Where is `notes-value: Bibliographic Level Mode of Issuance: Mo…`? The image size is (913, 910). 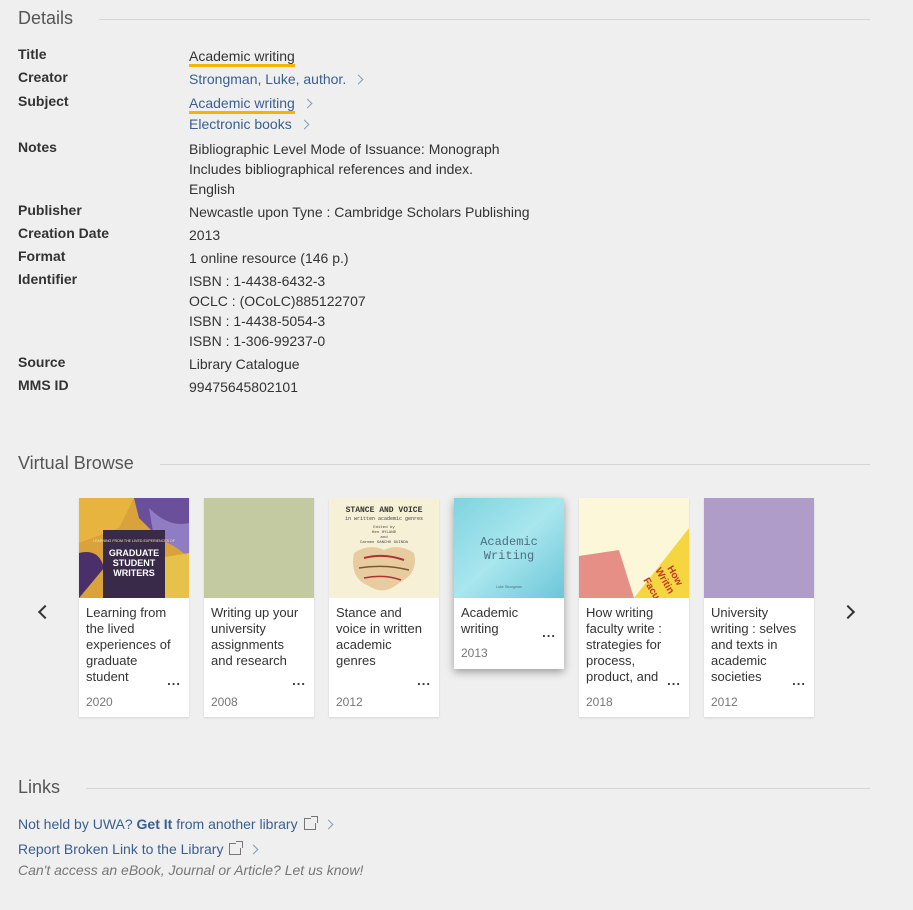 notes-value: Bibliographic Level Mode of Issuance: Mo… is located at coordinates (344, 149).